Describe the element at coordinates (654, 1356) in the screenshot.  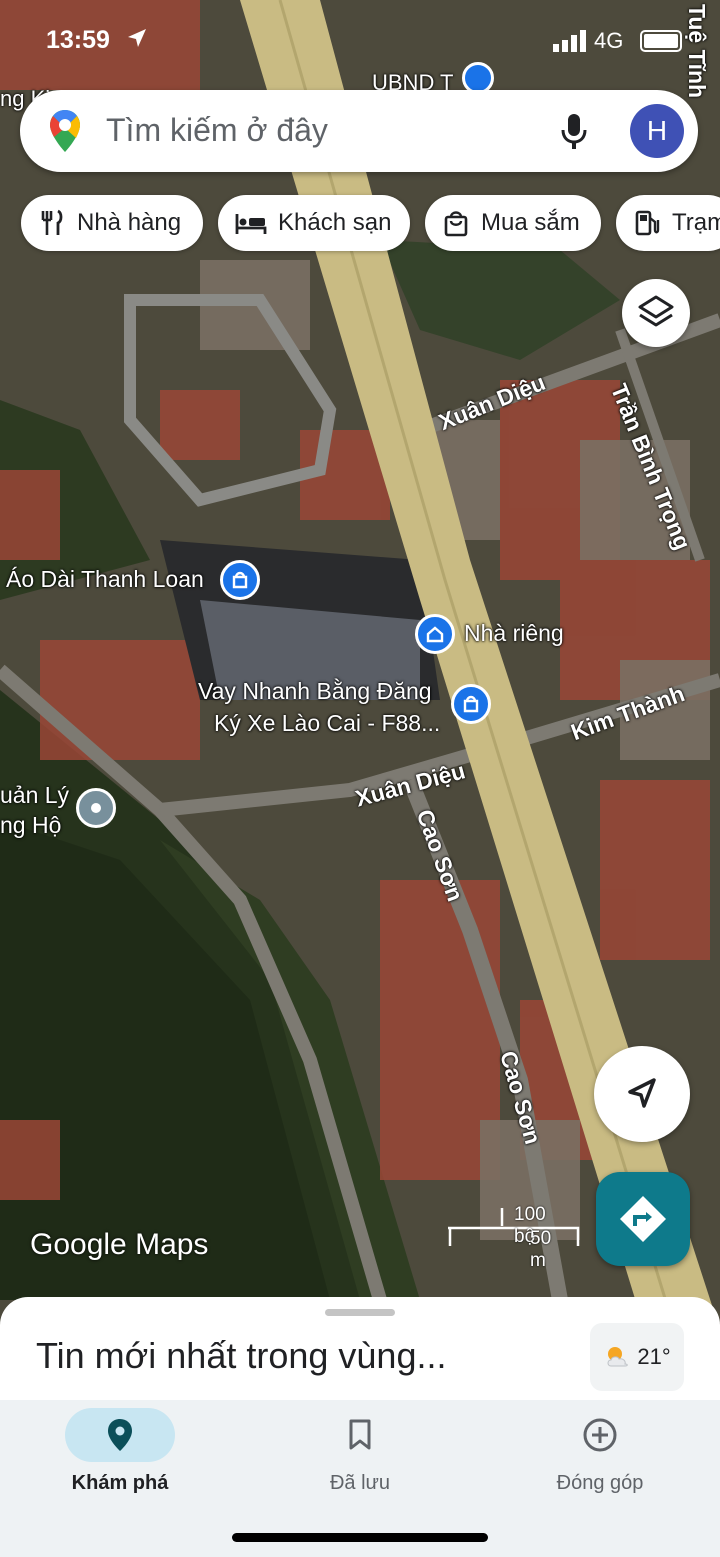
I see `temperature: 21°` at that location.